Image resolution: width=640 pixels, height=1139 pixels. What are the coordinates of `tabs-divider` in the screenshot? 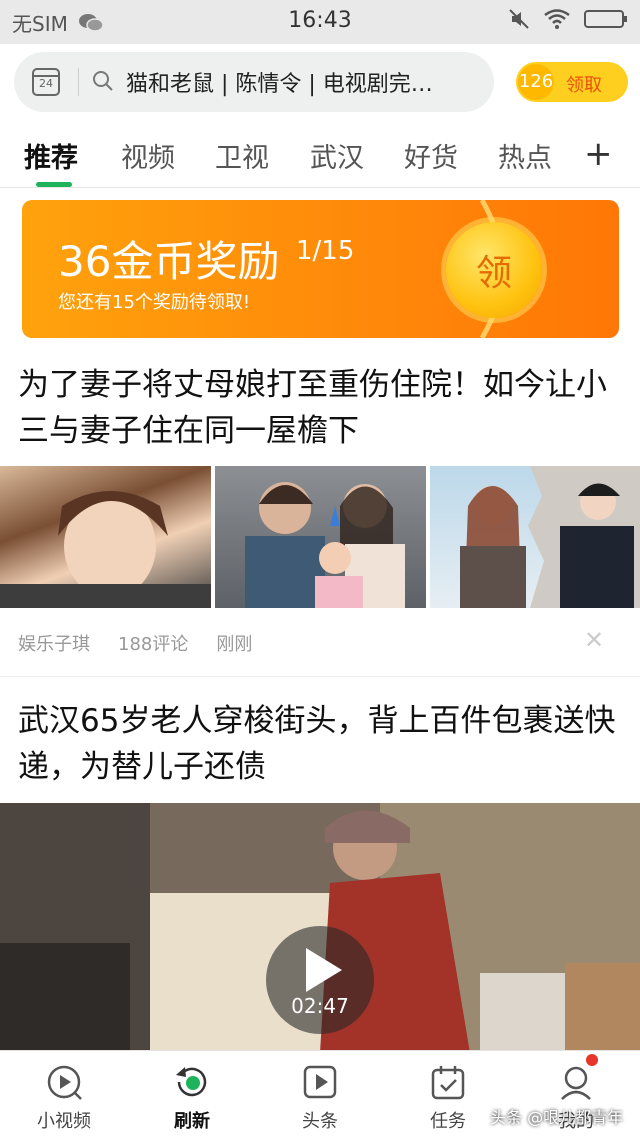 It's located at (320, 187).